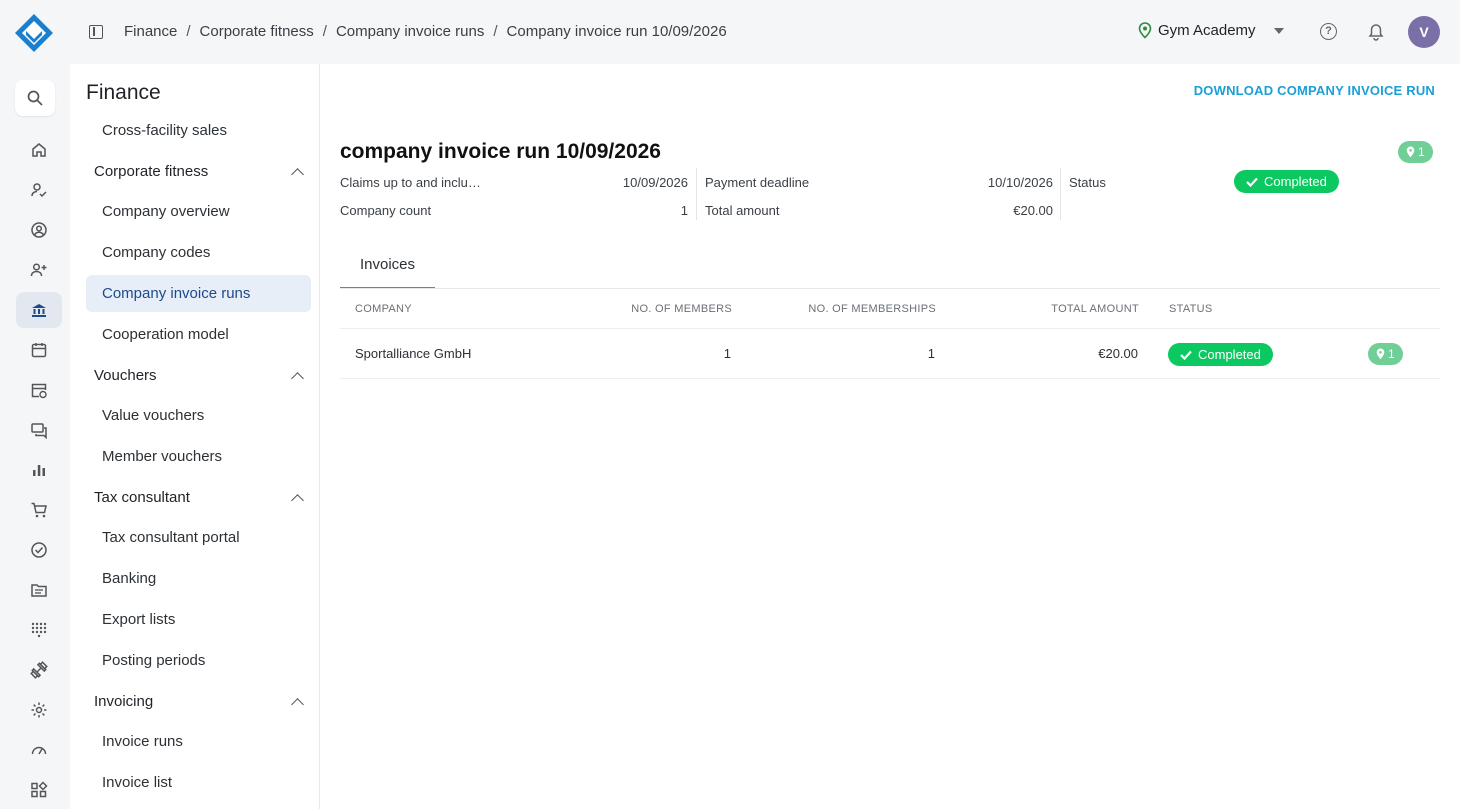 The width and height of the screenshot is (1460, 809). Describe the element at coordinates (39, 750) in the screenshot. I see `nav-dashboard` at that location.